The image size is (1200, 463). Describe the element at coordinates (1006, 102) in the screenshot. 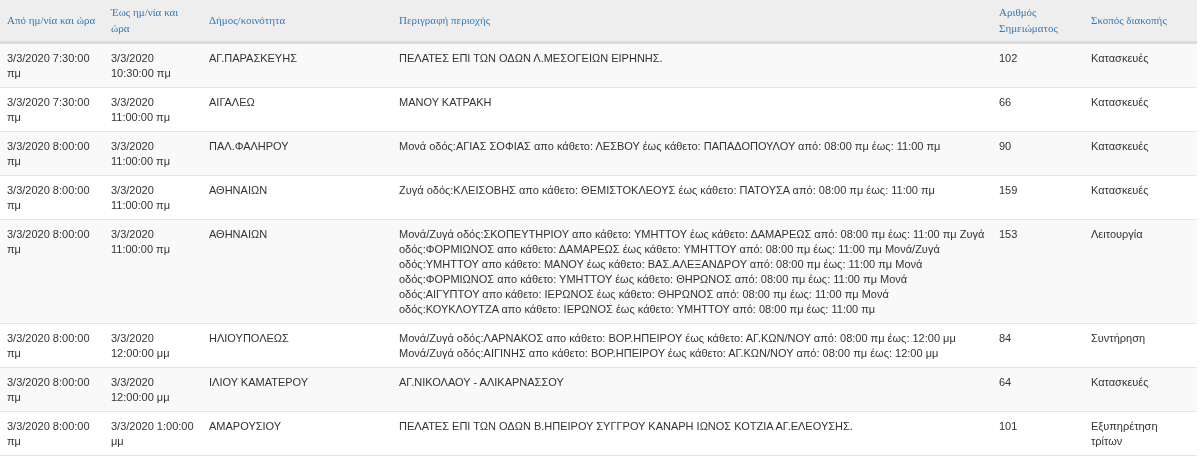

I see `table-cell-text: 66` at that location.